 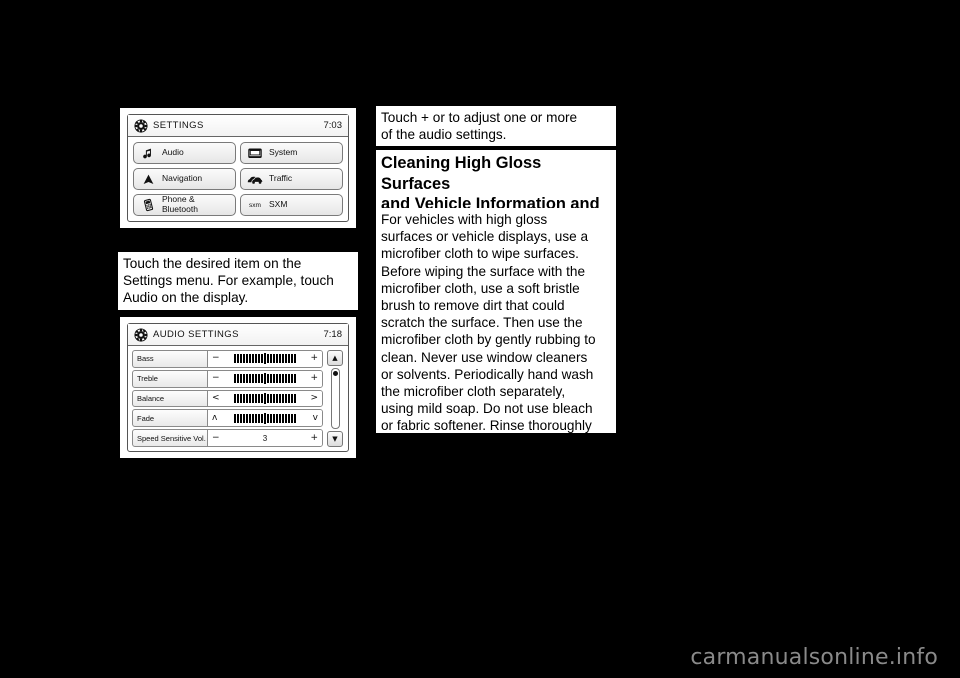 I want to click on menu-button-sxm: sxm SXM, so click(x=291, y=205).